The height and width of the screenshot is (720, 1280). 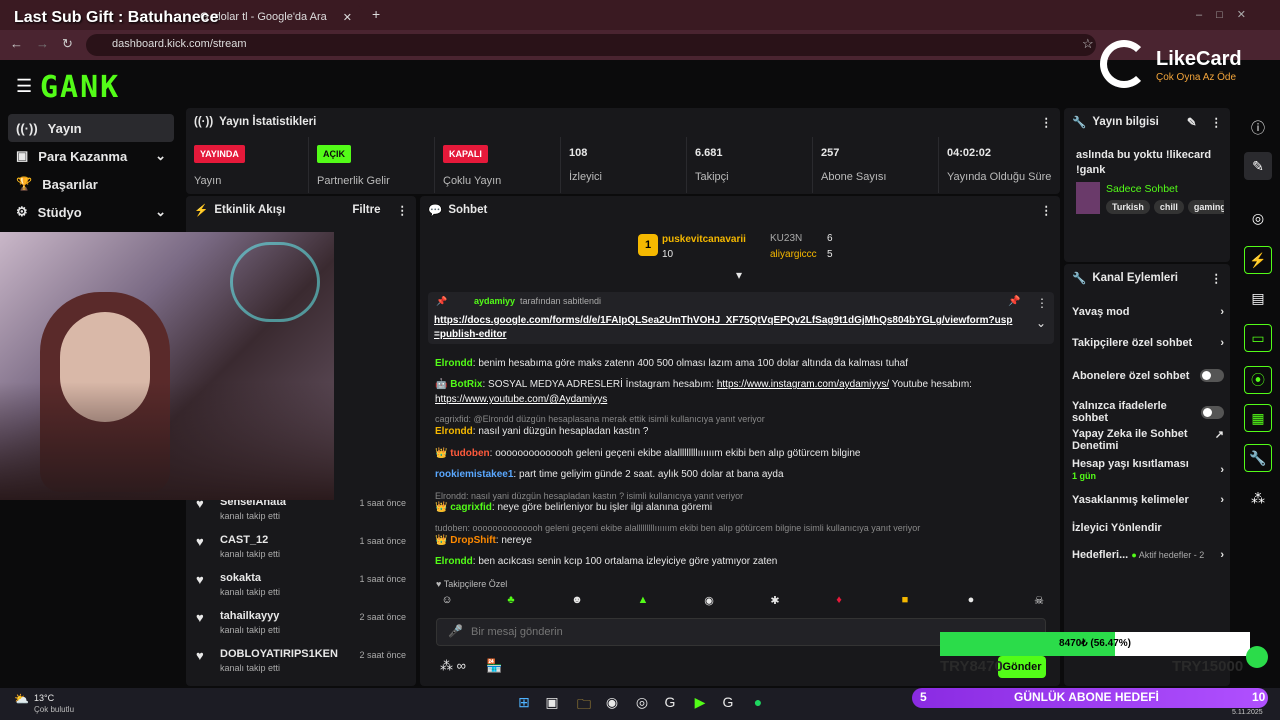 I want to click on filter-button: Filtre, so click(x=366, y=210).